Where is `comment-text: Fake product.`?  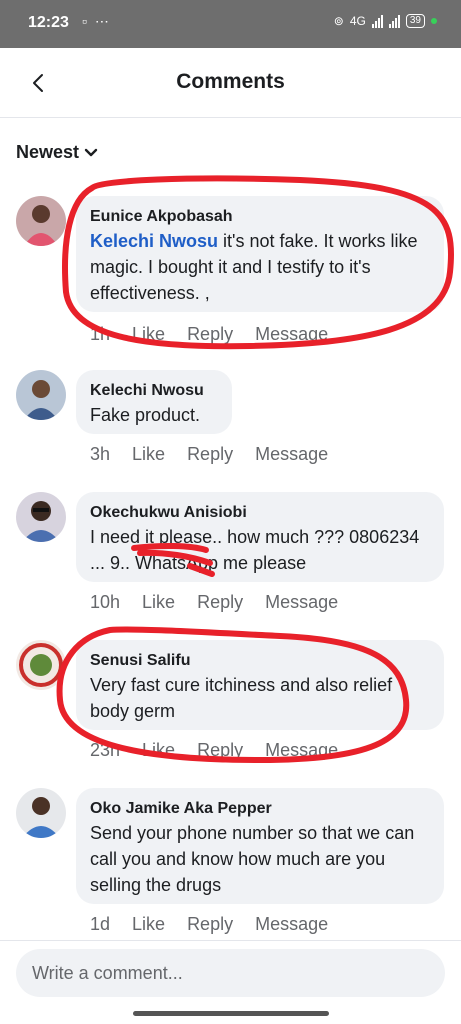 comment-text: Fake product. is located at coordinates (145, 415).